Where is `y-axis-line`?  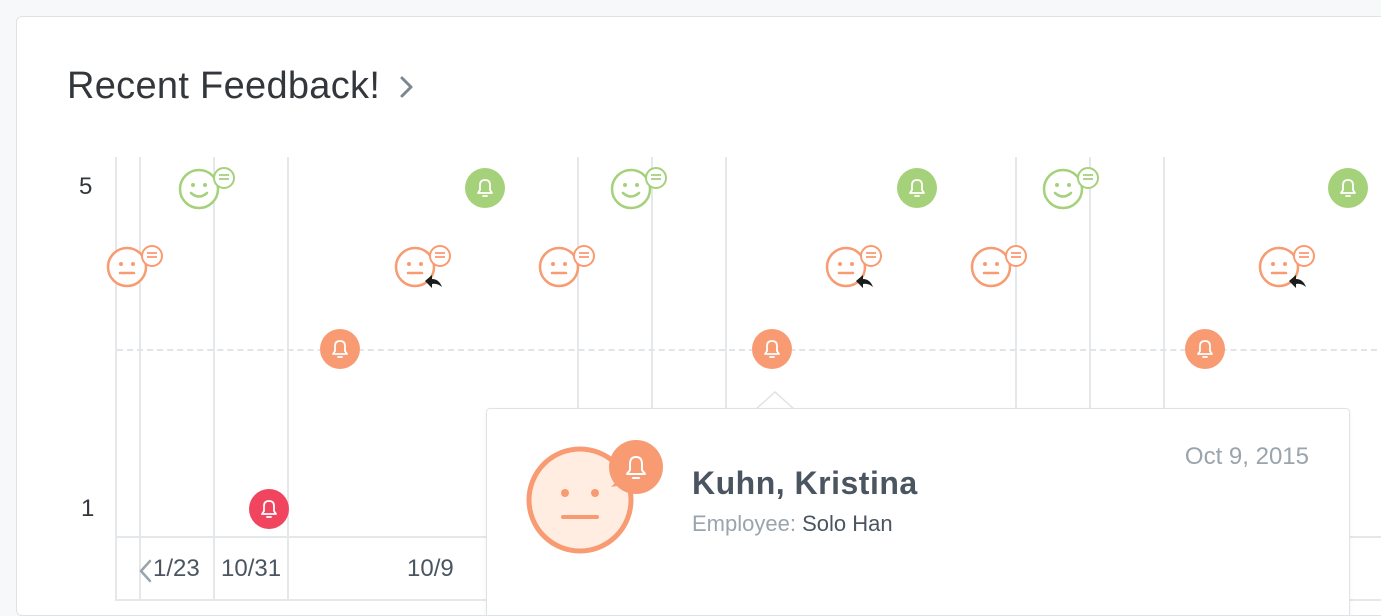 y-axis-line is located at coordinates (116, 379).